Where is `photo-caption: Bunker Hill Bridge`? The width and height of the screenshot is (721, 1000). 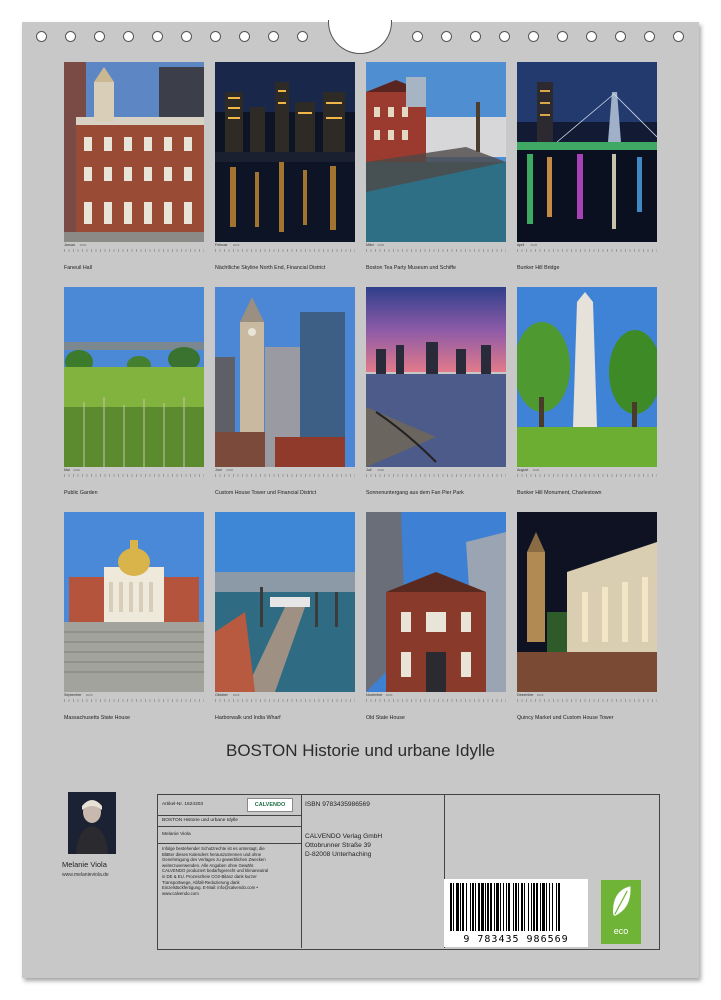
photo-caption: Bunker Hill Bridge is located at coordinates (538, 268).